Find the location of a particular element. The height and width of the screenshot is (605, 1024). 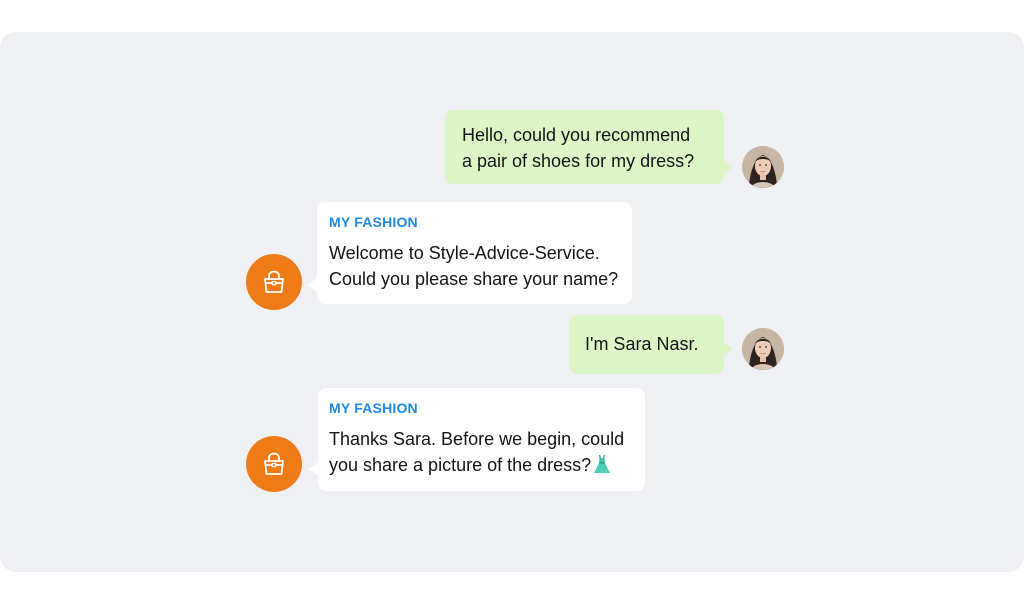

message-text-line: you share a picture of the dress? is located at coordinates (460, 465).